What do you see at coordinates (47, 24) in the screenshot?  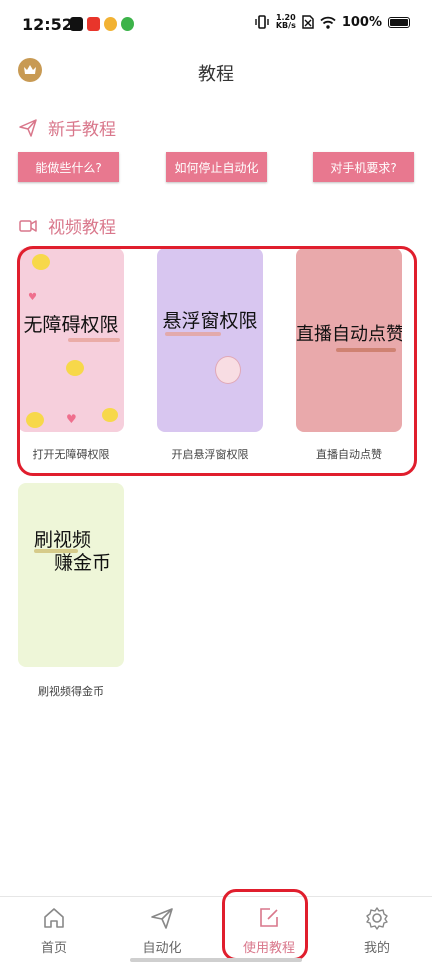 I see `status-time: 12:52` at bounding box center [47, 24].